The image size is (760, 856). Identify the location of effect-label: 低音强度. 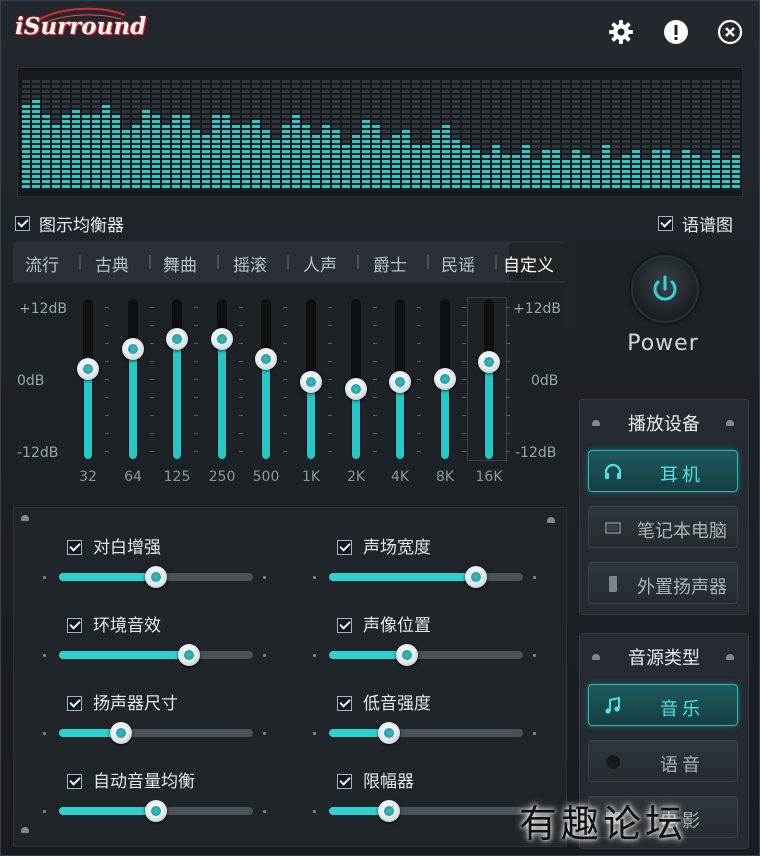
(397, 704).